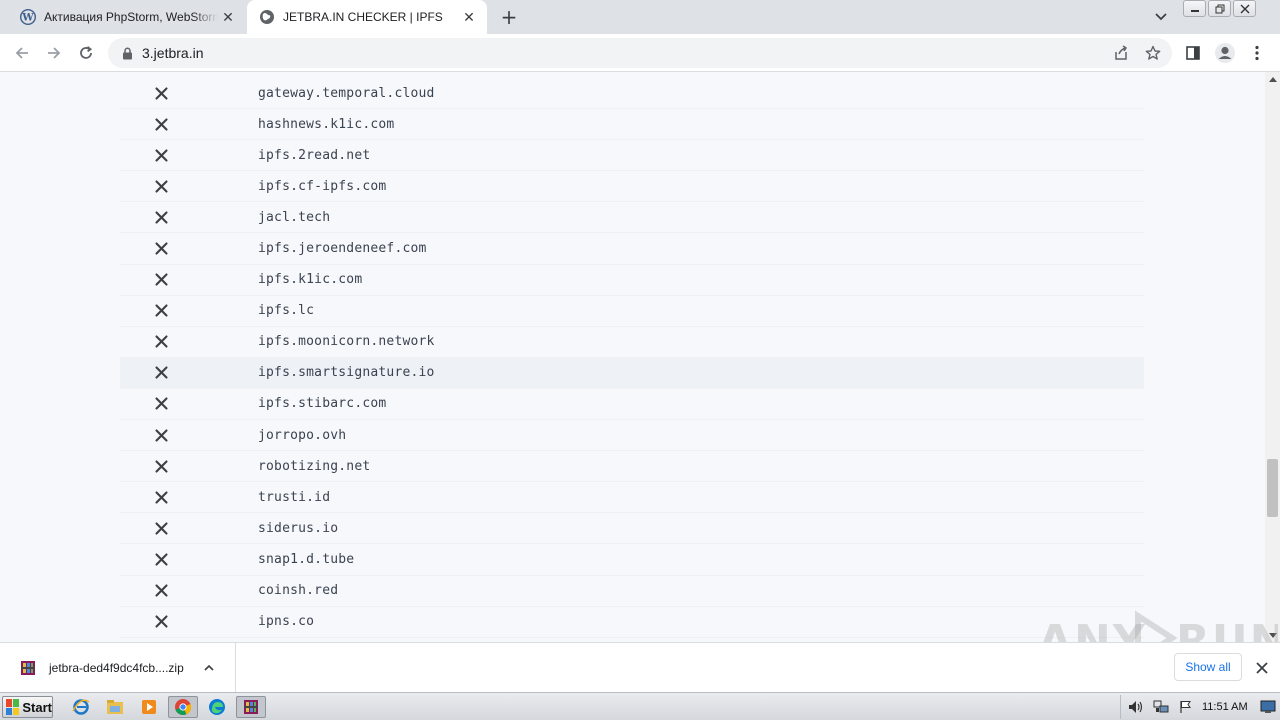  Describe the element at coordinates (166, 707) in the screenshot. I see `taskbar-apps` at that location.